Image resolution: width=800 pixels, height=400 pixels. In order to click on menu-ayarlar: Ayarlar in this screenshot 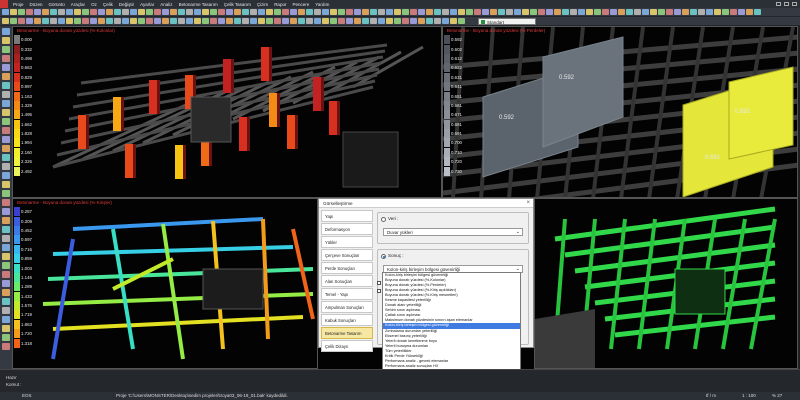, I will do `click(147, 4)`.